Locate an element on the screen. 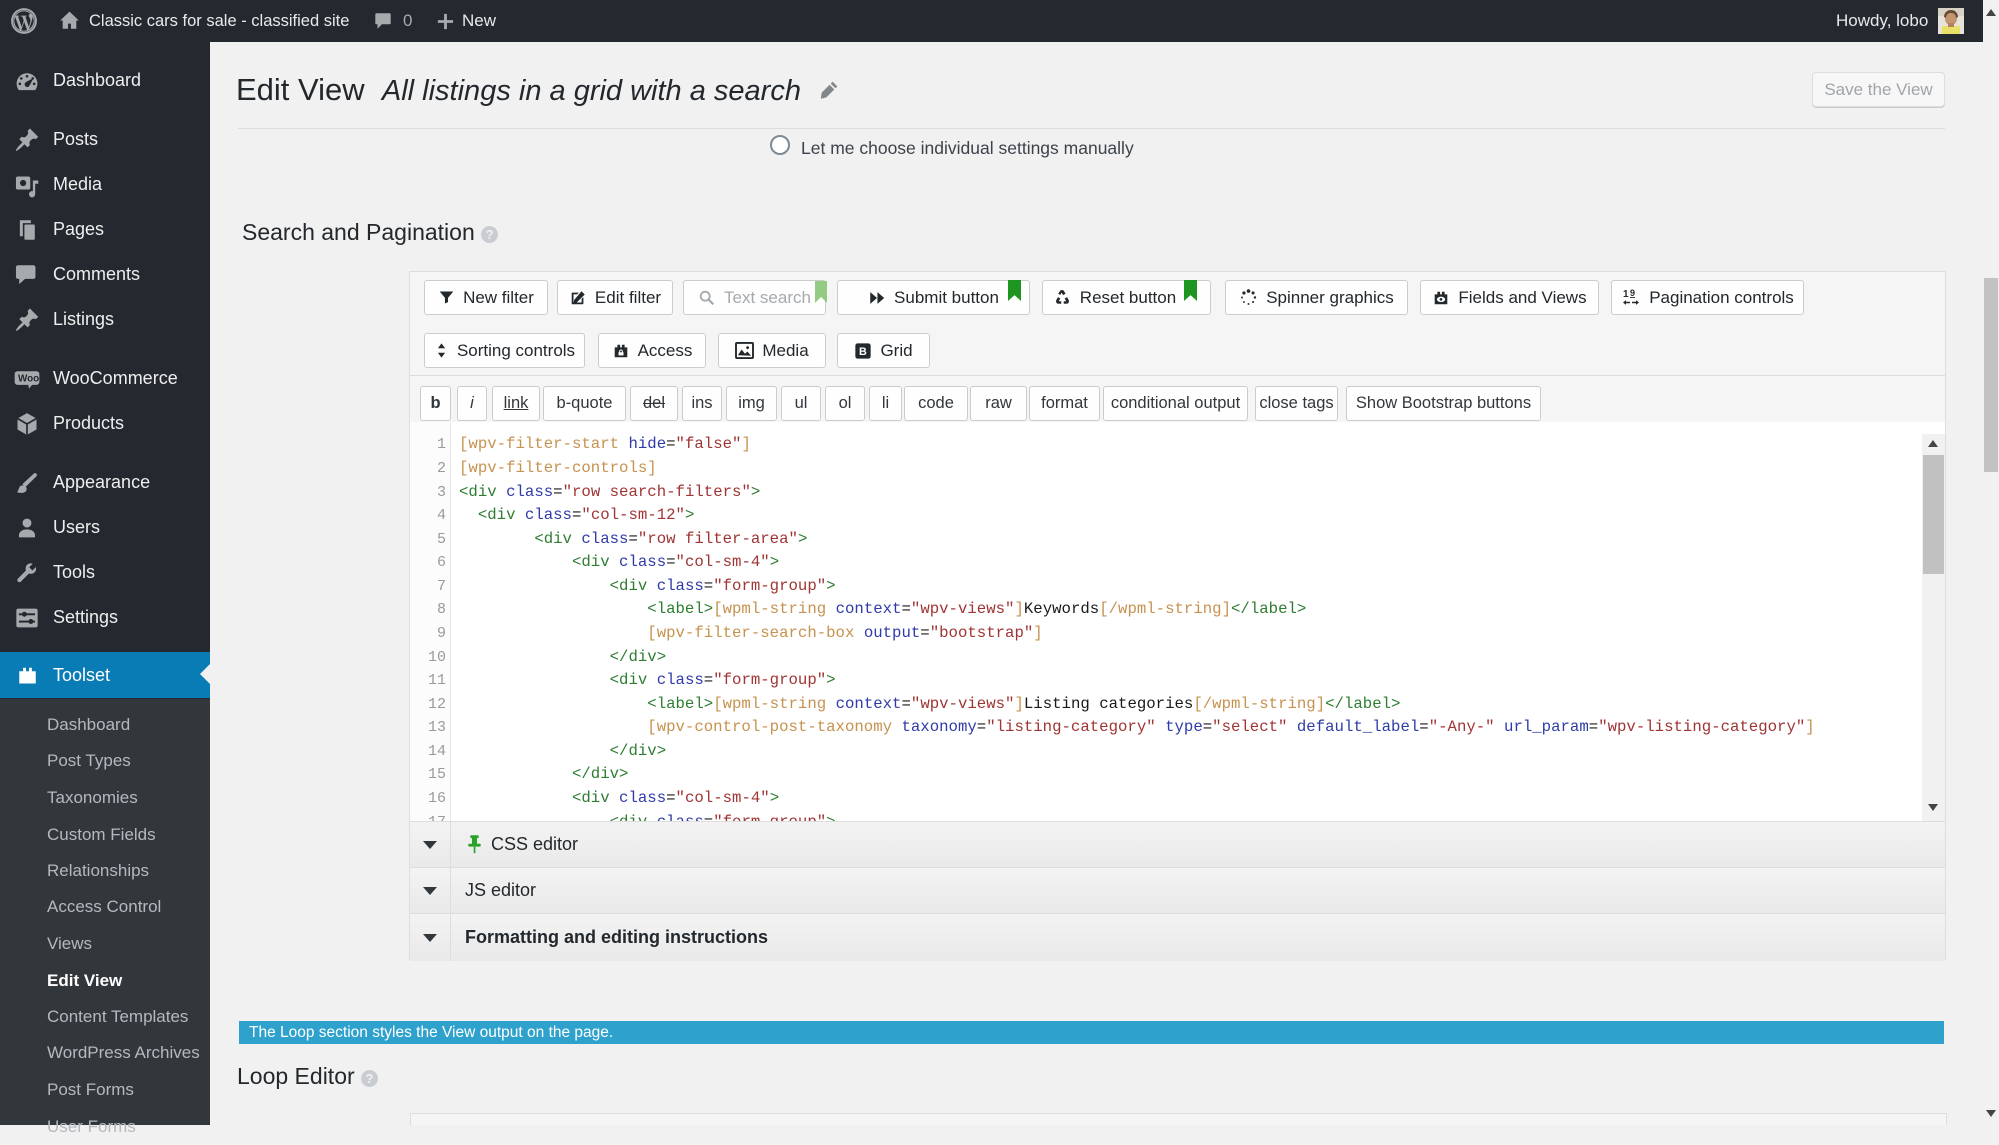 This screenshot has height=1145, width=1999. svg-text: 9 is located at coordinates (1632, 293).